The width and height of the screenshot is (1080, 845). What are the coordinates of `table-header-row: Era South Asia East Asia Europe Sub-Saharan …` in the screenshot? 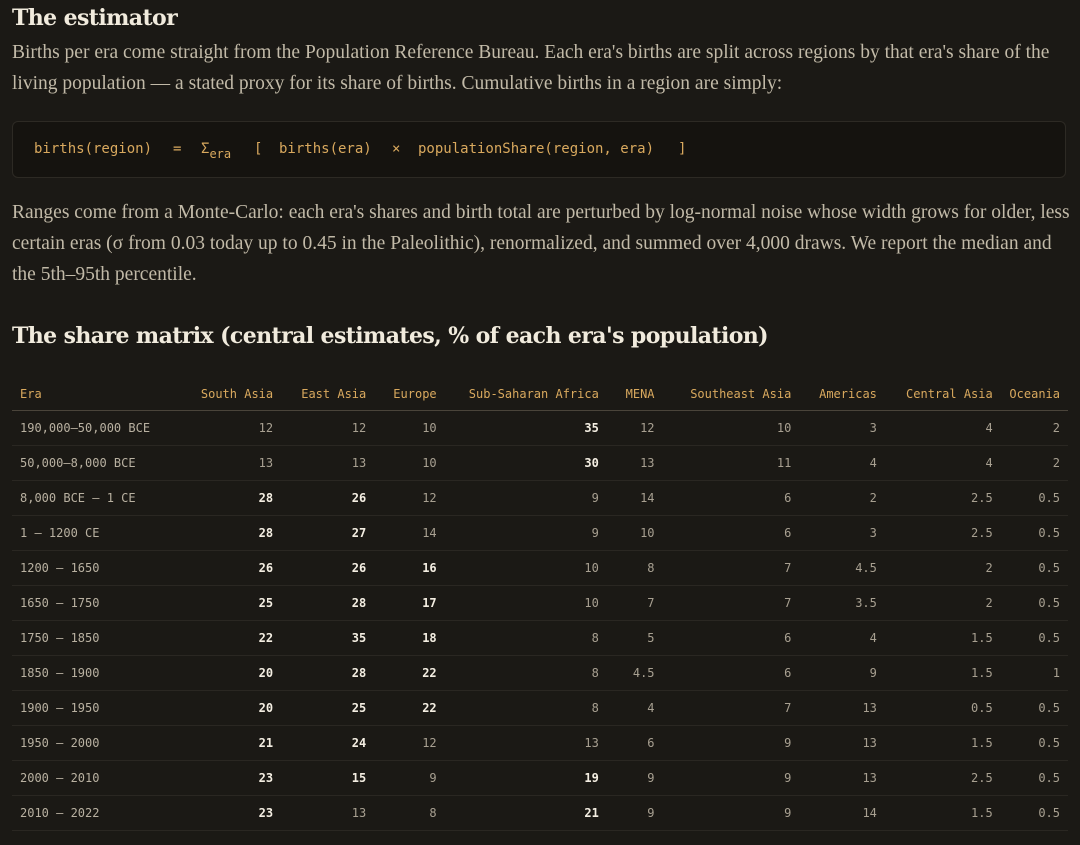 It's located at (540, 394).